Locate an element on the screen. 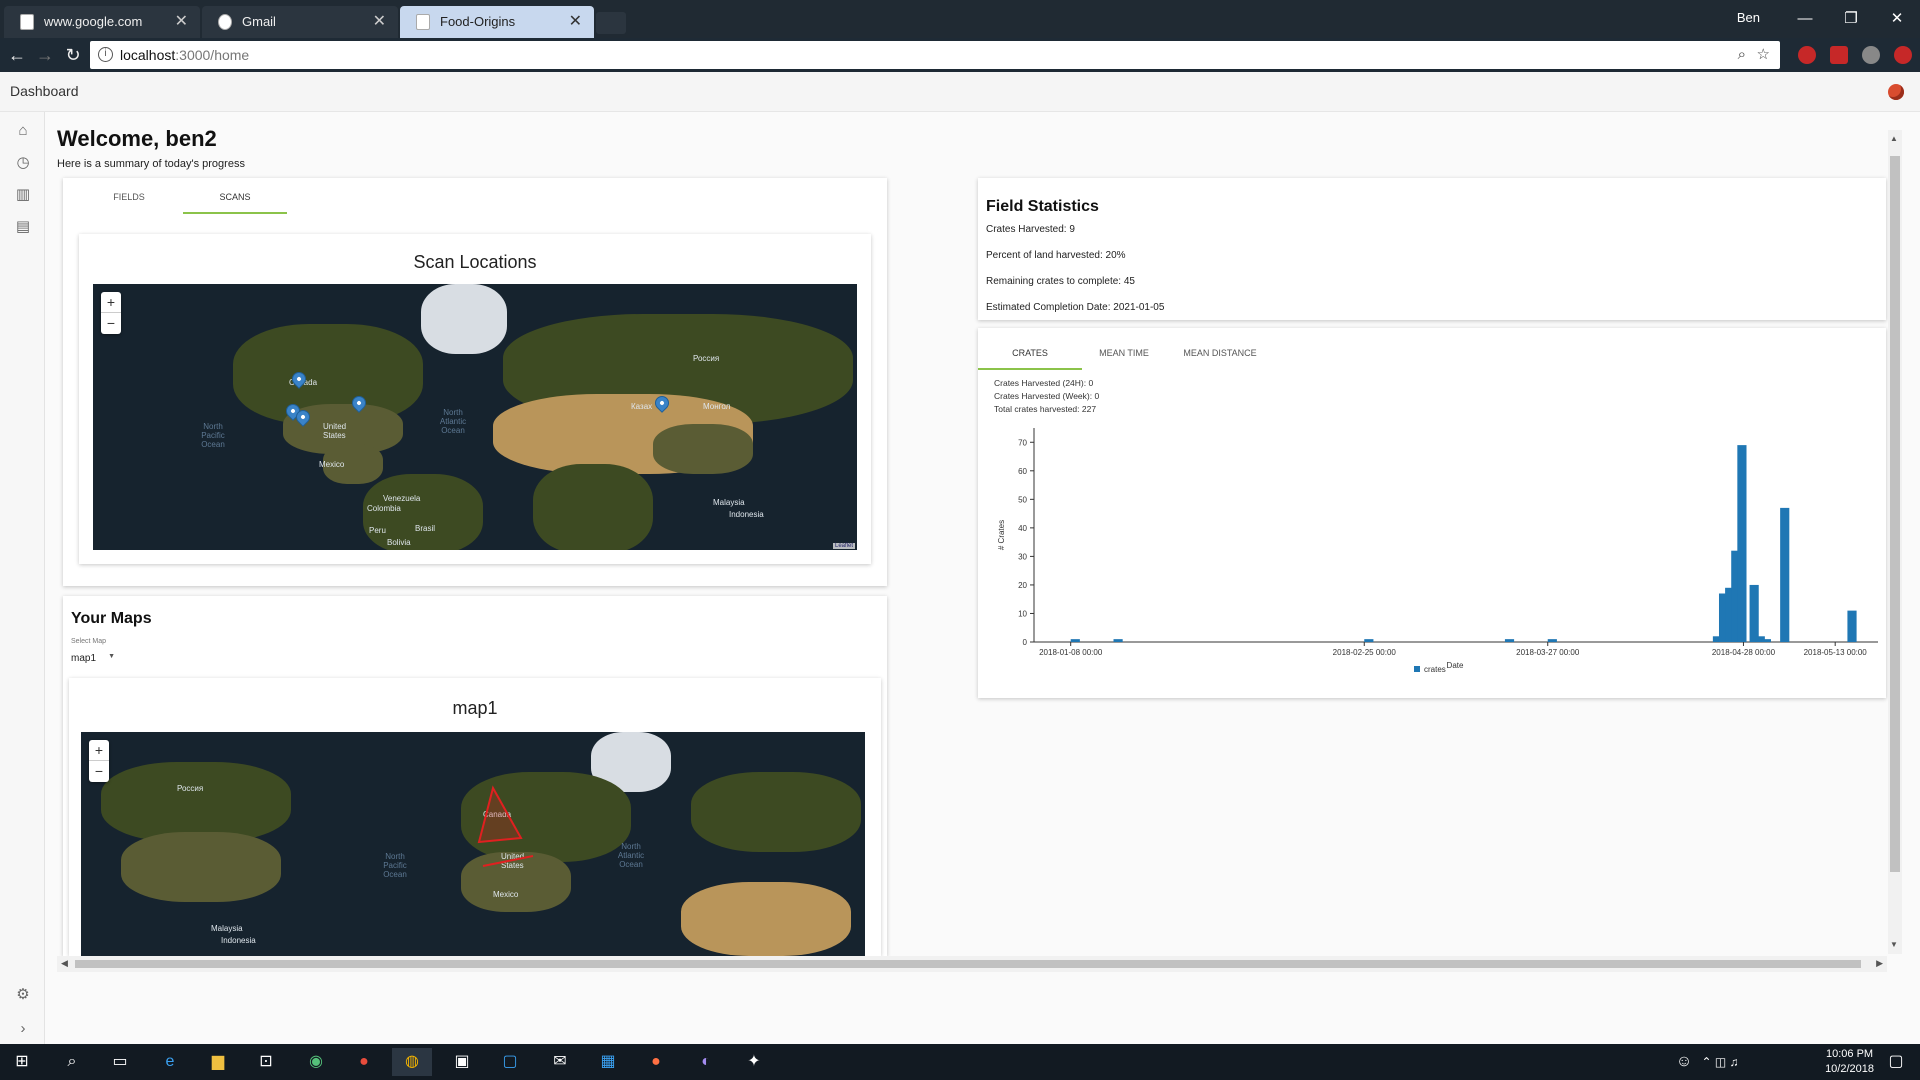 The height and width of the screenshot is (1080, 1920). system-clock: 10:06 PM 10/2/2018 is located at coordinates (1849, 1062).